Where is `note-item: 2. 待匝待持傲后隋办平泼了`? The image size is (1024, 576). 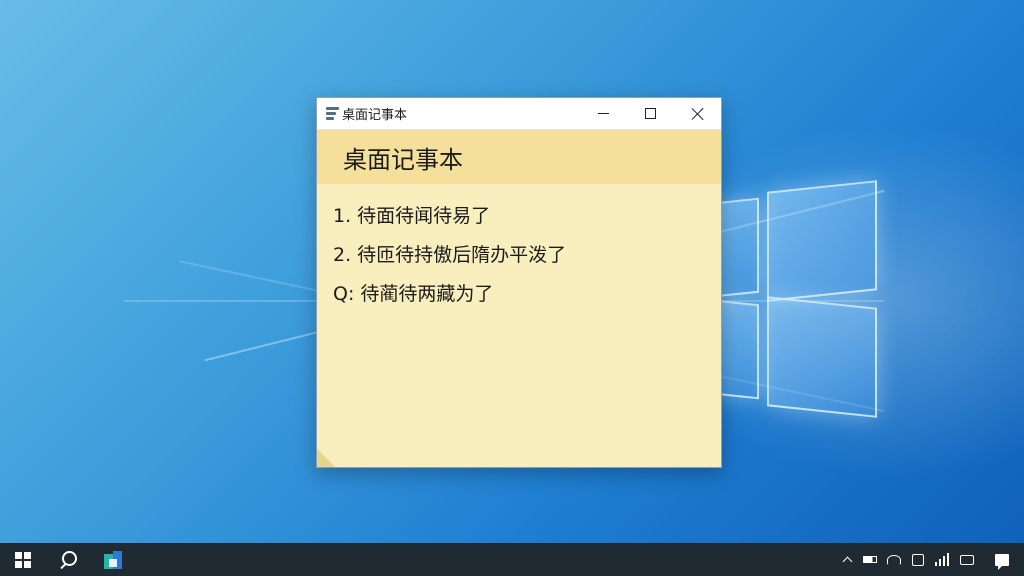
note-item: 2. 待匝待持傲后隋办平泼了 is located at coordinates (527, 262).